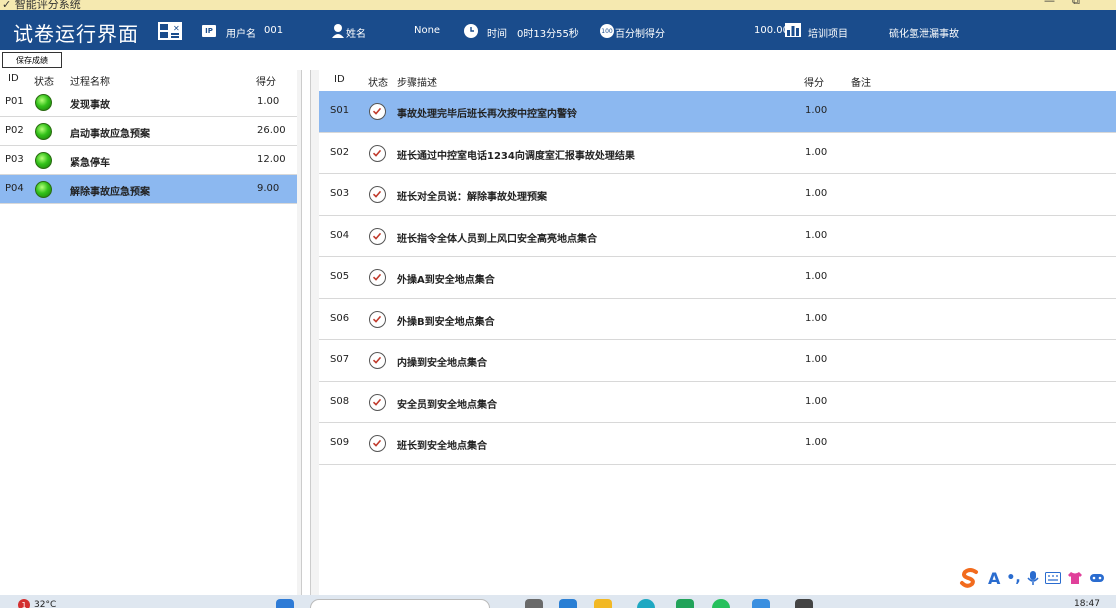 The height and width of the screenshot is (608, 1116). I want to click on minimize-icon: —, so click(1049, 3).